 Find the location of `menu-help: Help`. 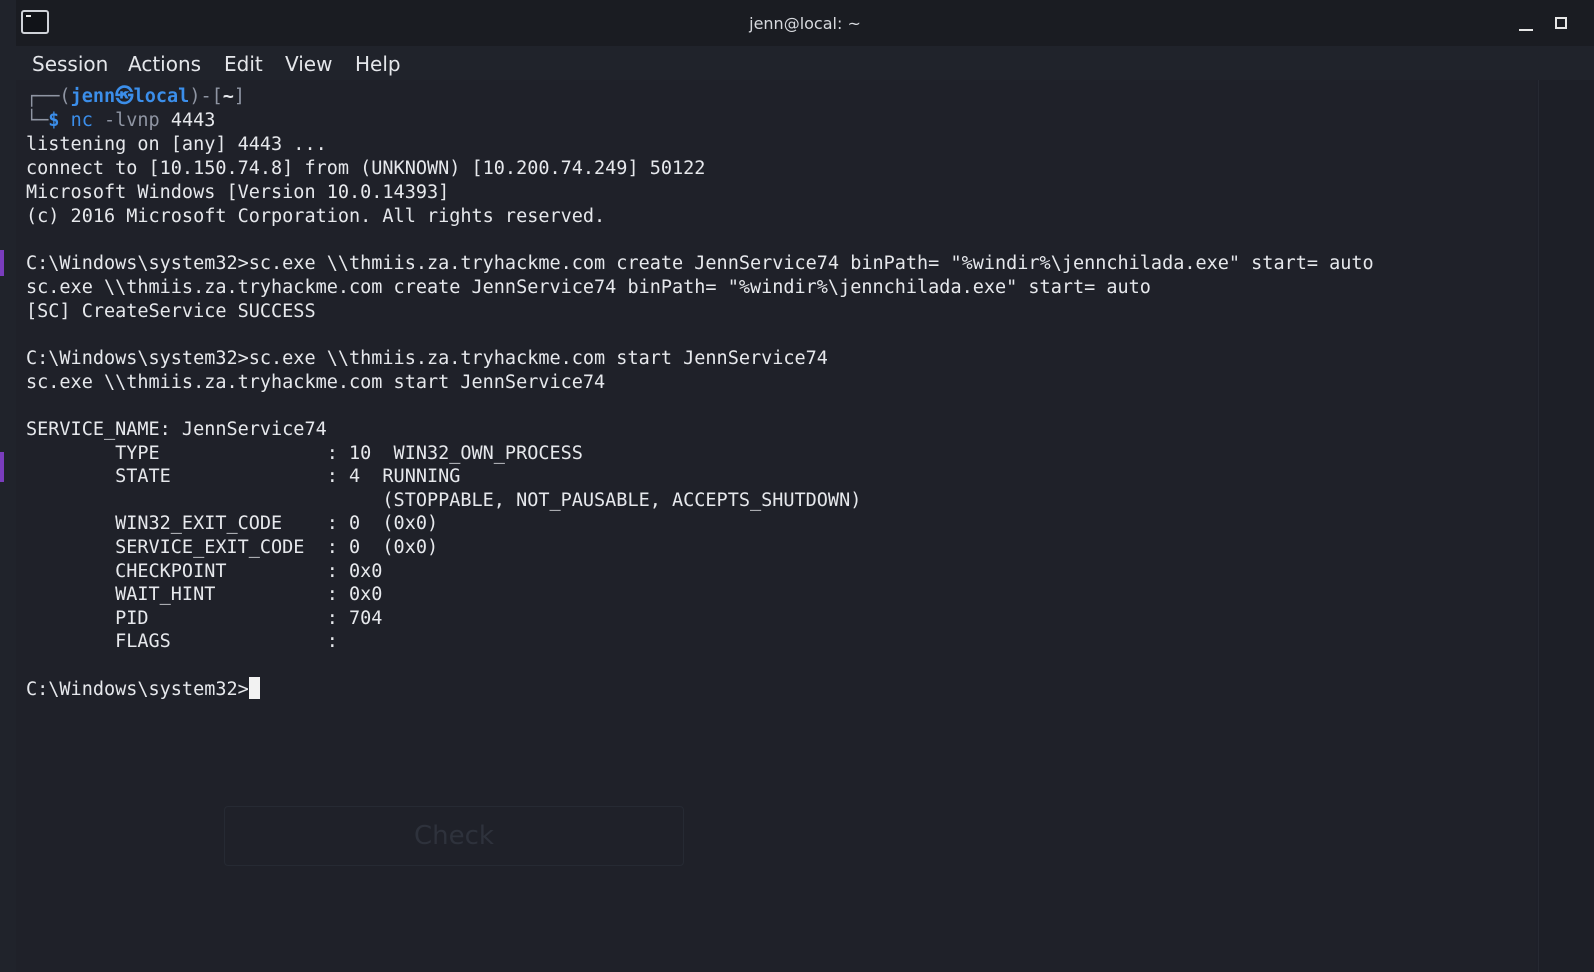

menu-help: Help is located at coordinates (378, 64).